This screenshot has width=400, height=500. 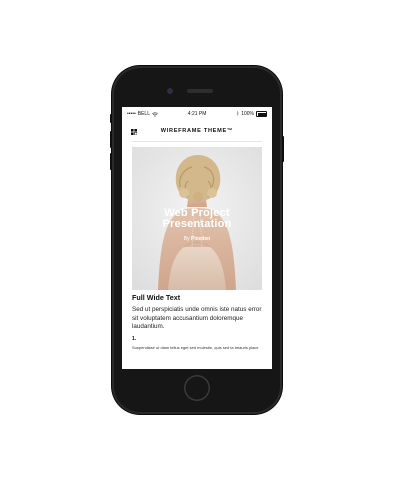 I want to click on site-header: WIREFRAME THEME™, so click(x=197, y=131).